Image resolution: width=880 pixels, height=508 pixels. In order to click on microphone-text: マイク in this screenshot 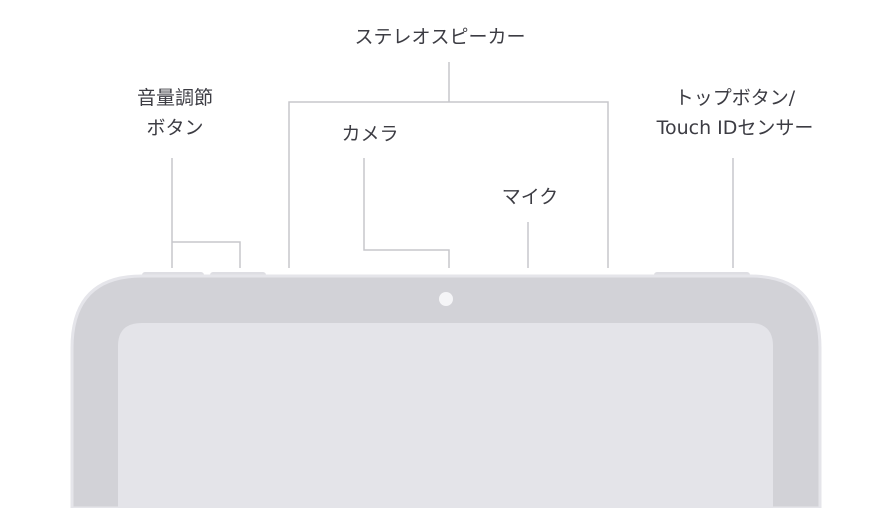, I will do `click(530, 197)`.